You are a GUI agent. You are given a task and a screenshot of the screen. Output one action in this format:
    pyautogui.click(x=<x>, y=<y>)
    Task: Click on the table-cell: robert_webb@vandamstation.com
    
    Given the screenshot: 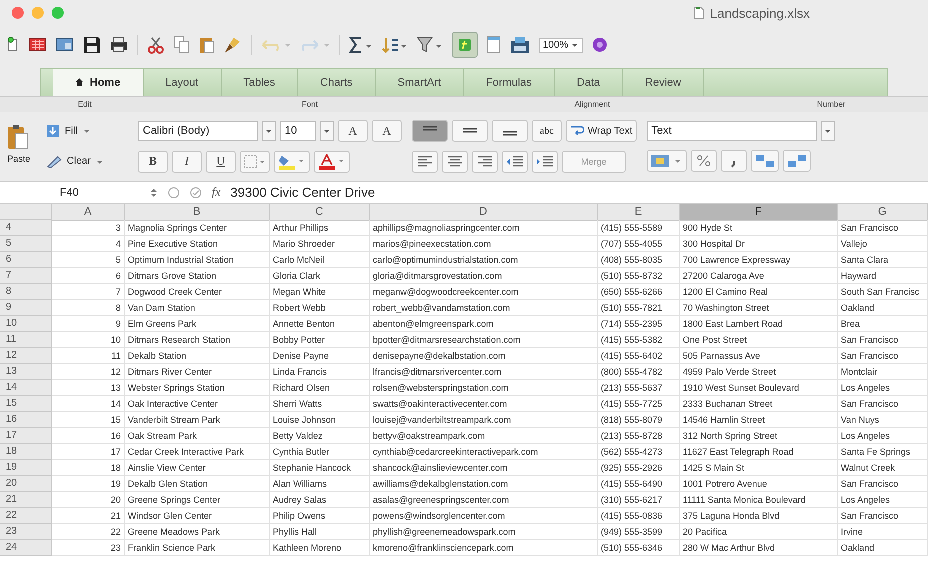 What is the action you would take?
    pyautogui.click(x=484, y=308)
    